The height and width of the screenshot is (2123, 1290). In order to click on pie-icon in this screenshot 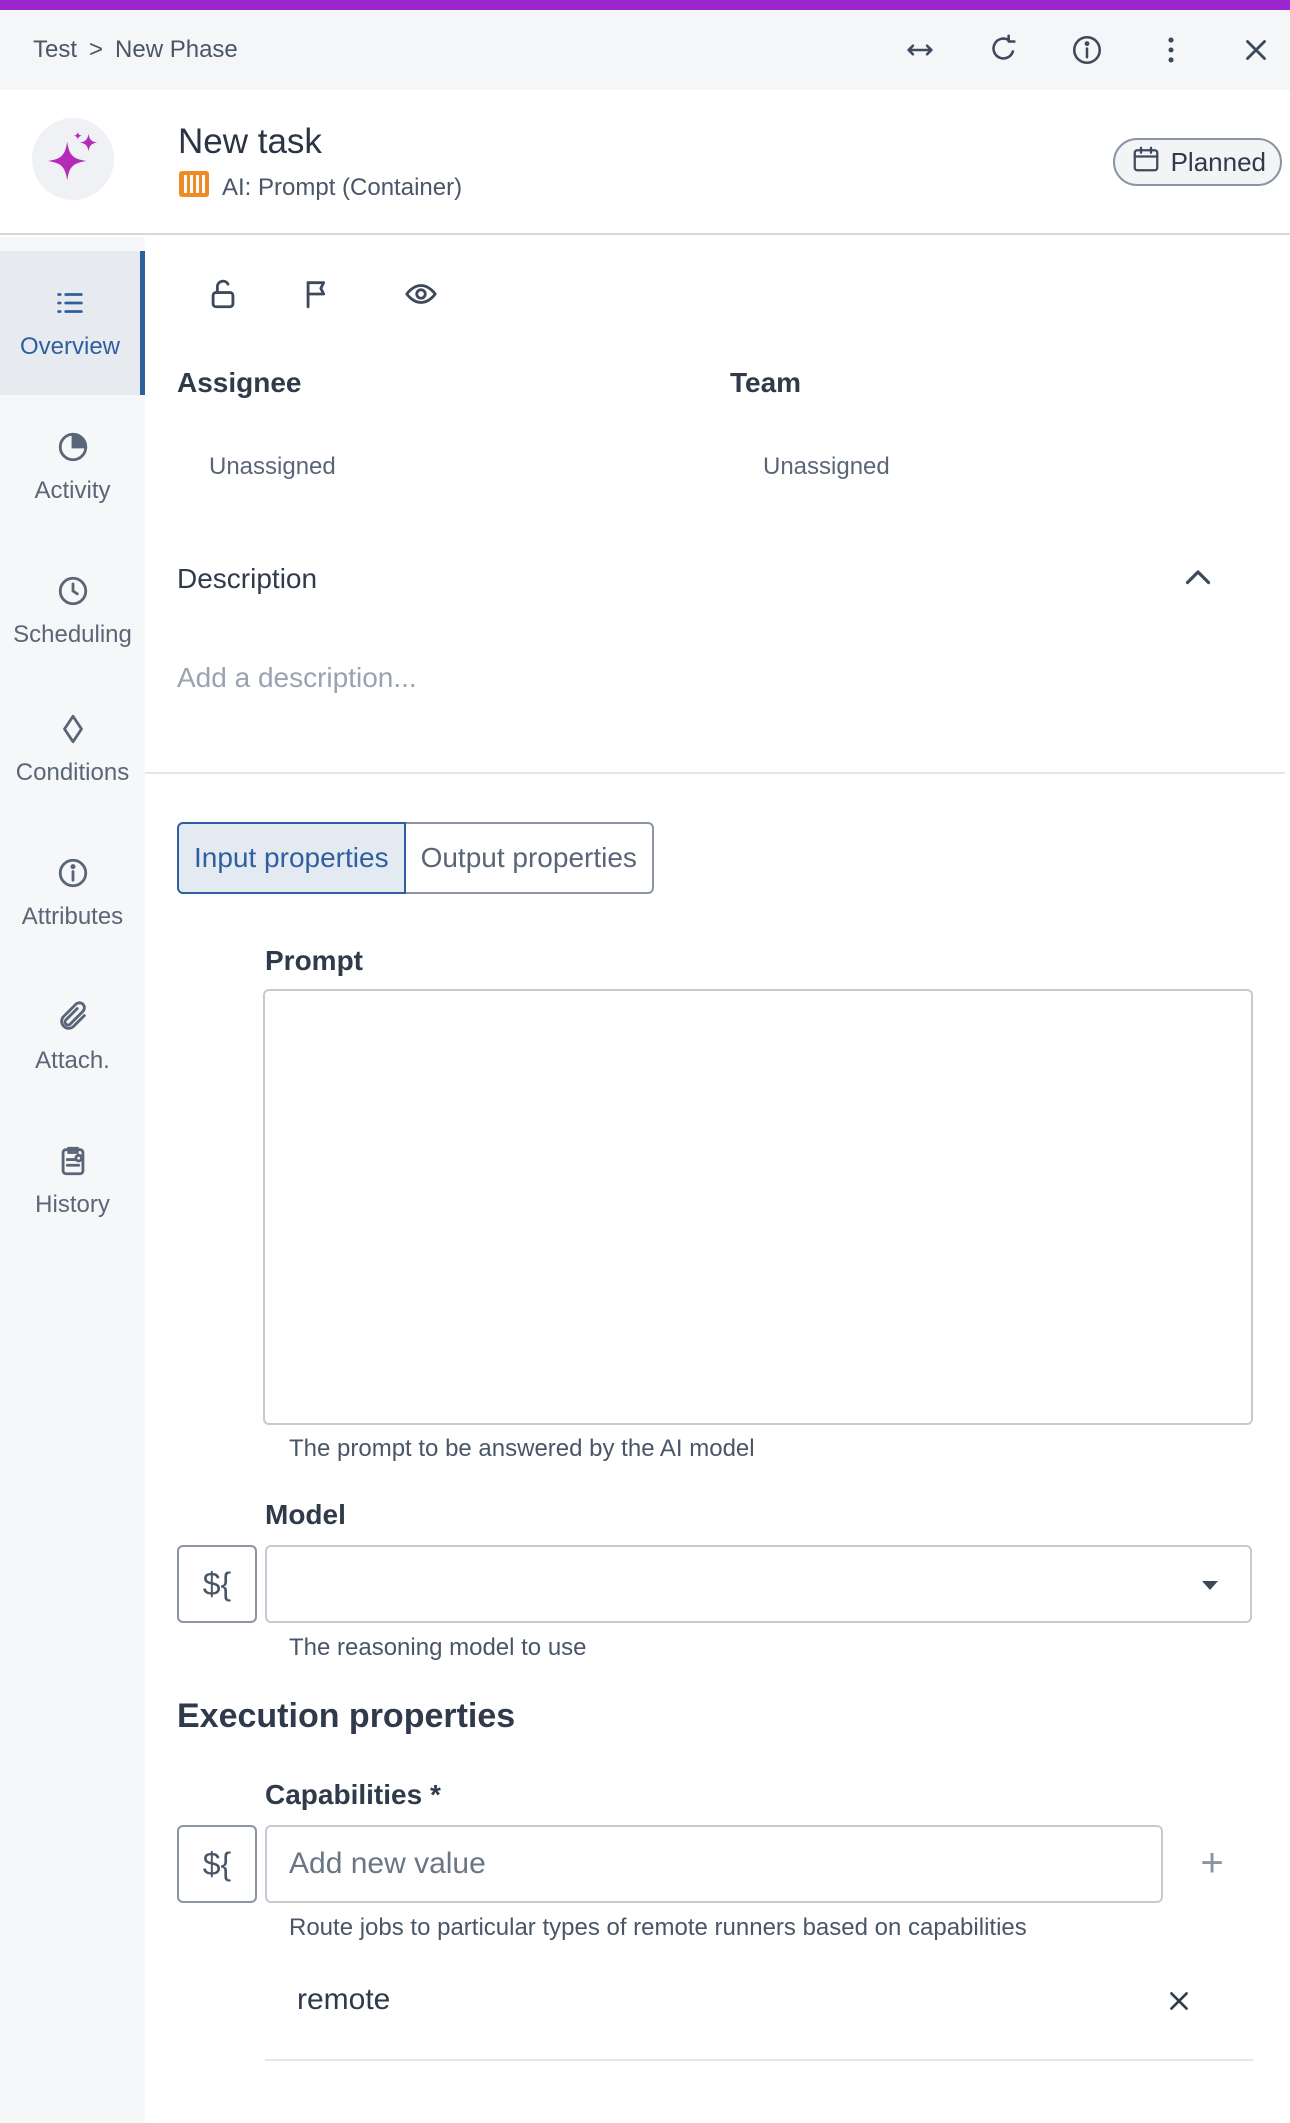, I will do `click(73, 450)`.